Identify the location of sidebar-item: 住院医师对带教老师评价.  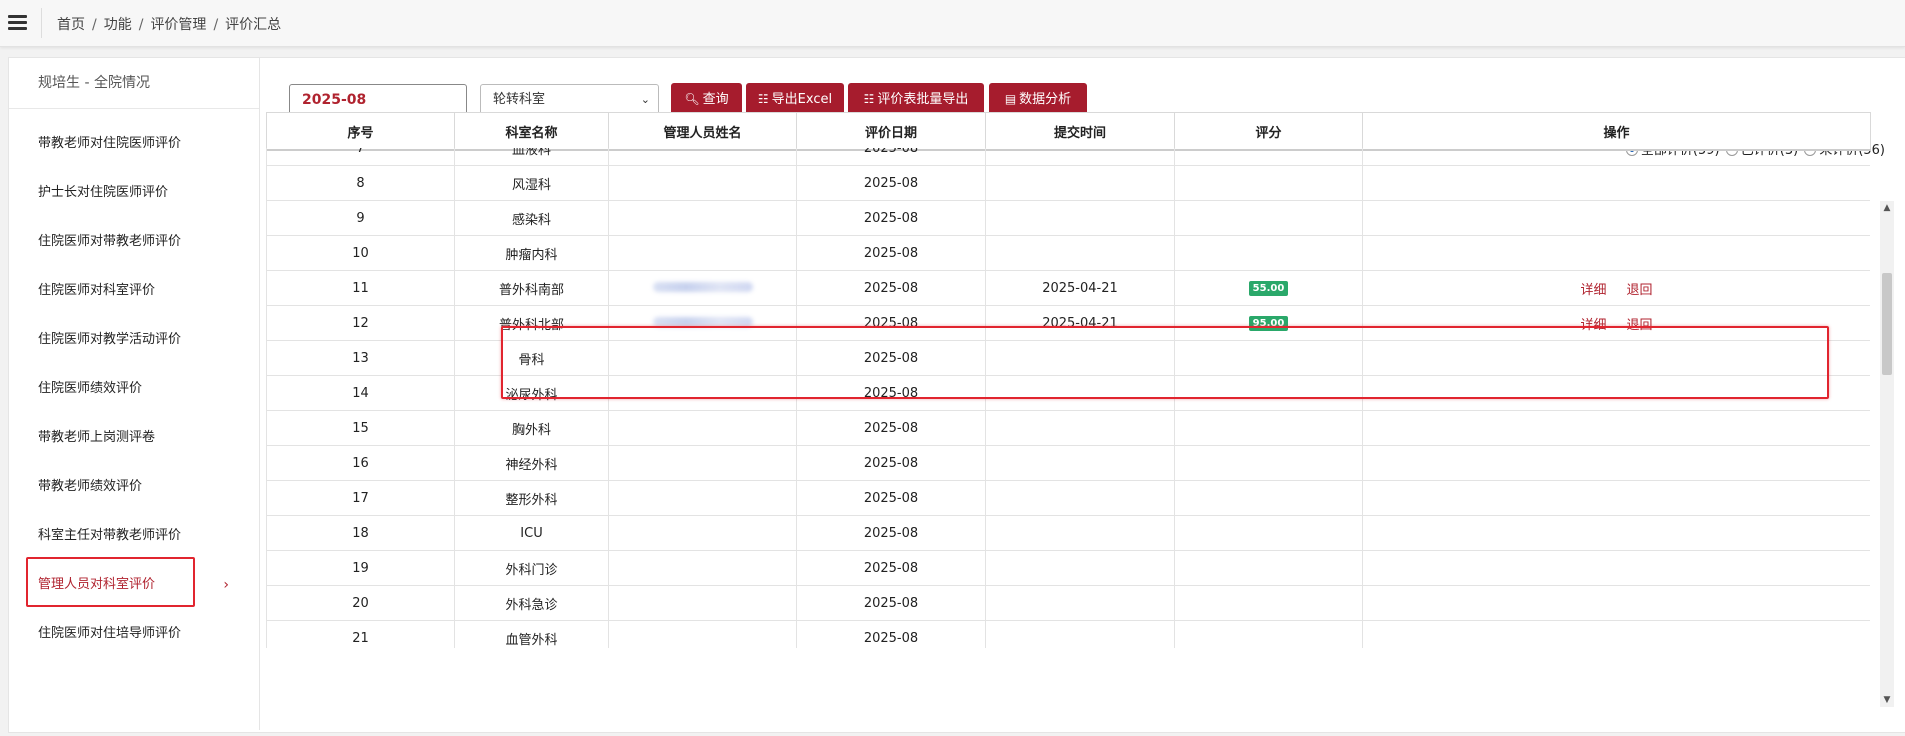
(134, 242).